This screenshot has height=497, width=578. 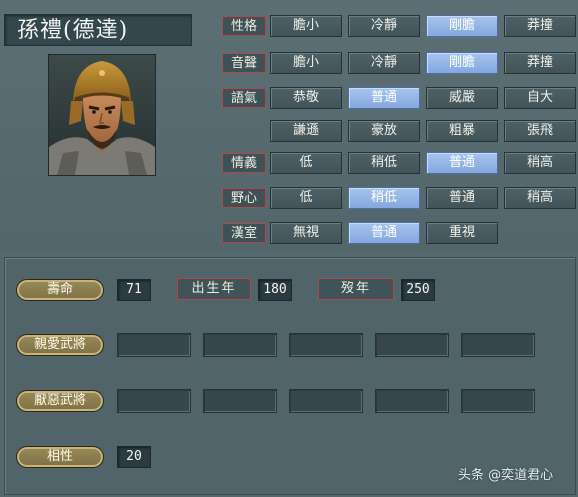 I want to click on character-portrait, so click(x=102, y=115).